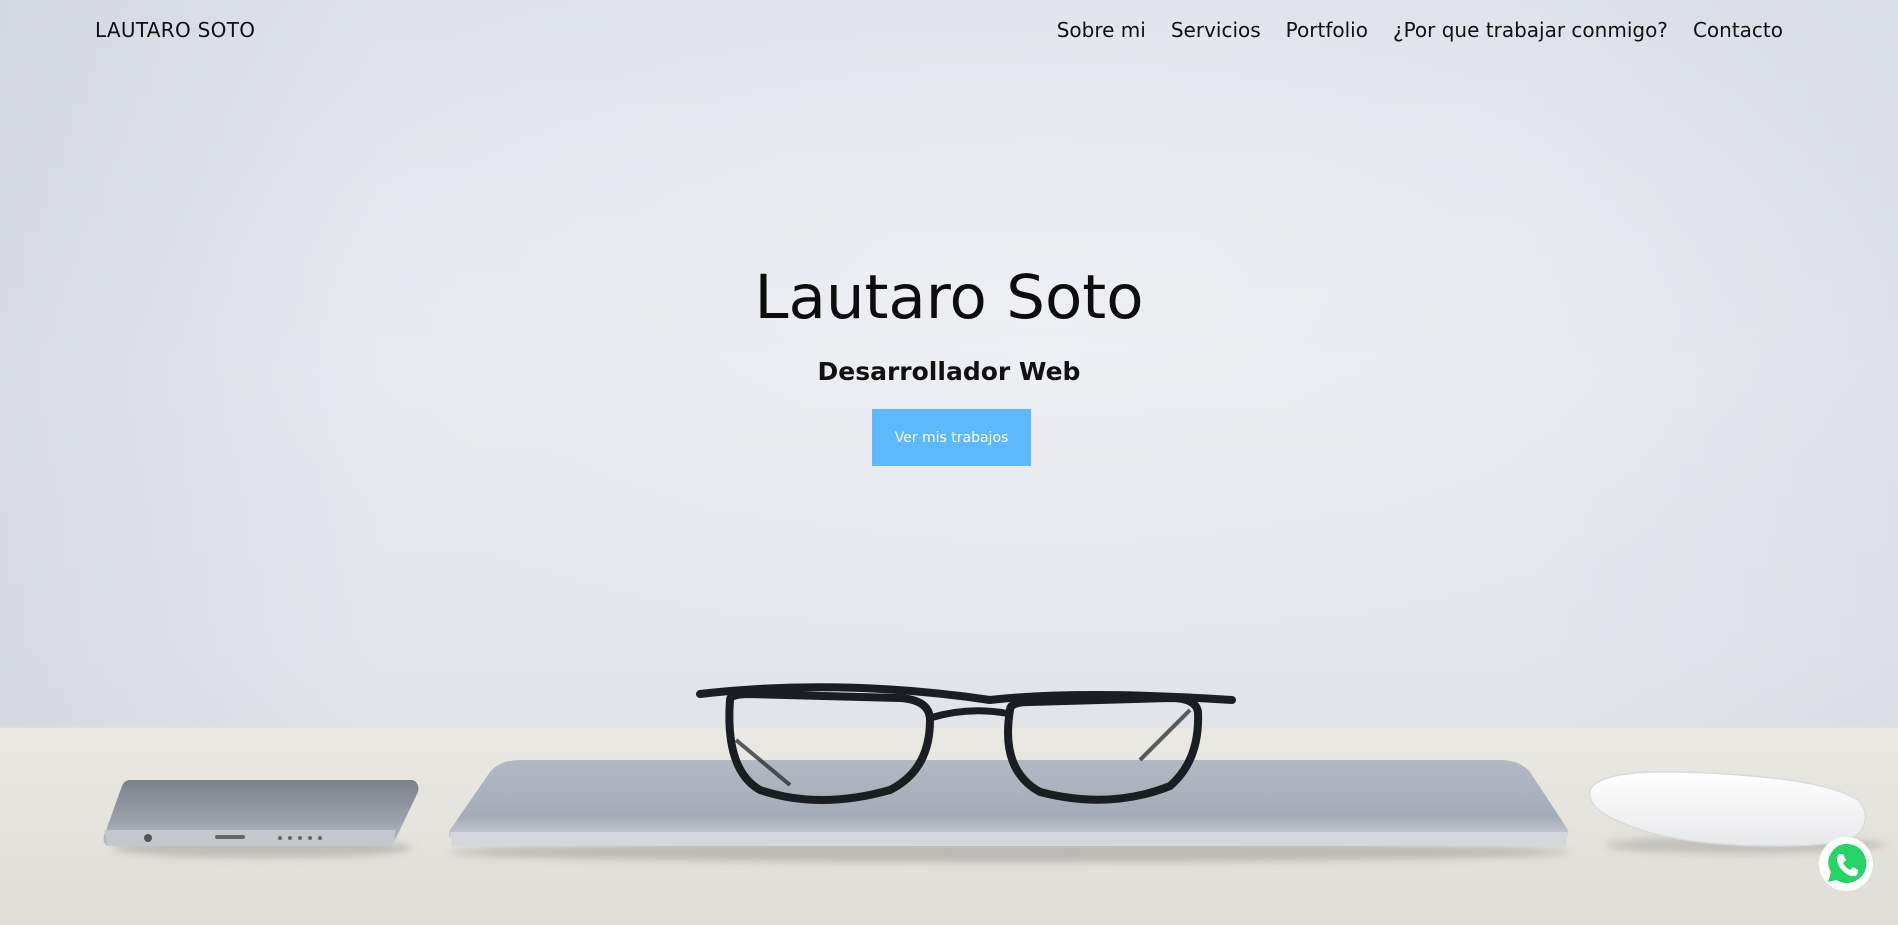 Image resolution: width=1898 pixels, height=925 pixels. I want to click on nav-item-sobre-mi: Sobre mi, so click(1101, 30).